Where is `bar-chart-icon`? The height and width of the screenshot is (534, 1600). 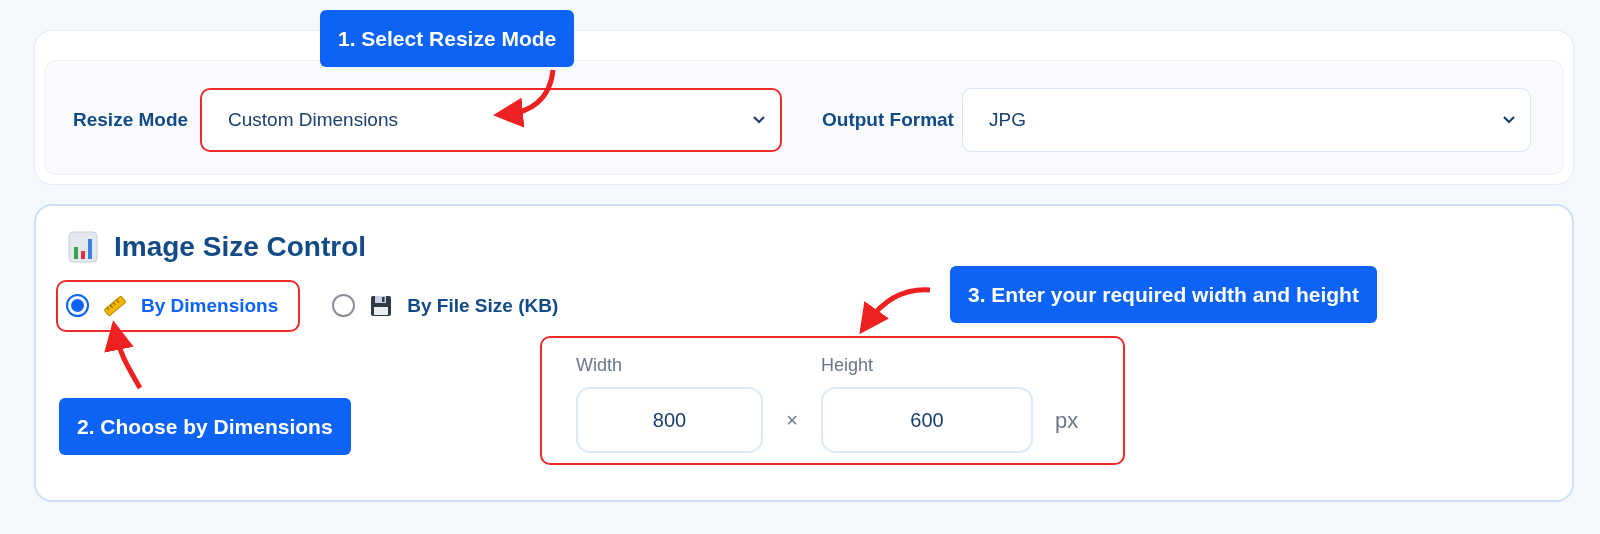 bar-chart-icon is located at coordinates (83, 246).